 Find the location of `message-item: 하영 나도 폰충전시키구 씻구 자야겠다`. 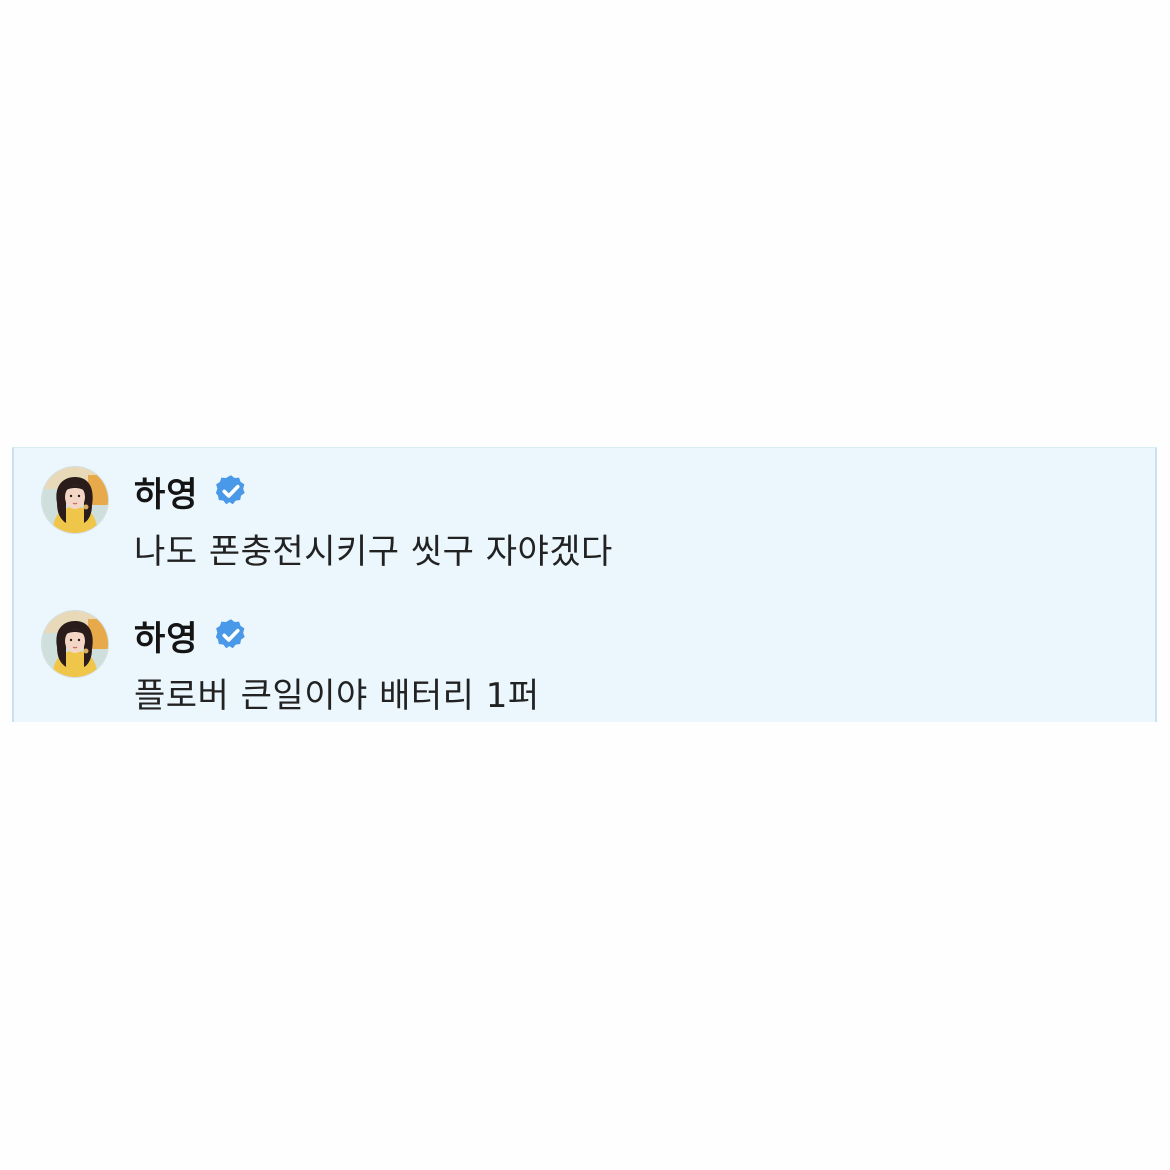

message-item: 하영 나도 폰충전시키구 씻구 자야겠다 is located at coordinates (584, 527).